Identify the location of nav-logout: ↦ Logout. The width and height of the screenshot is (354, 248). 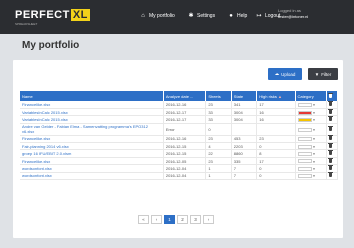
(268, 16).